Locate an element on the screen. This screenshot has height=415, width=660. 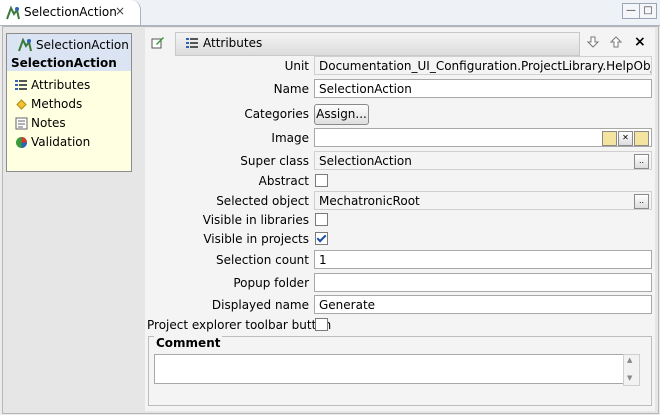
outline-selected-title: SelectionAction is located at coordinates (64, 63).